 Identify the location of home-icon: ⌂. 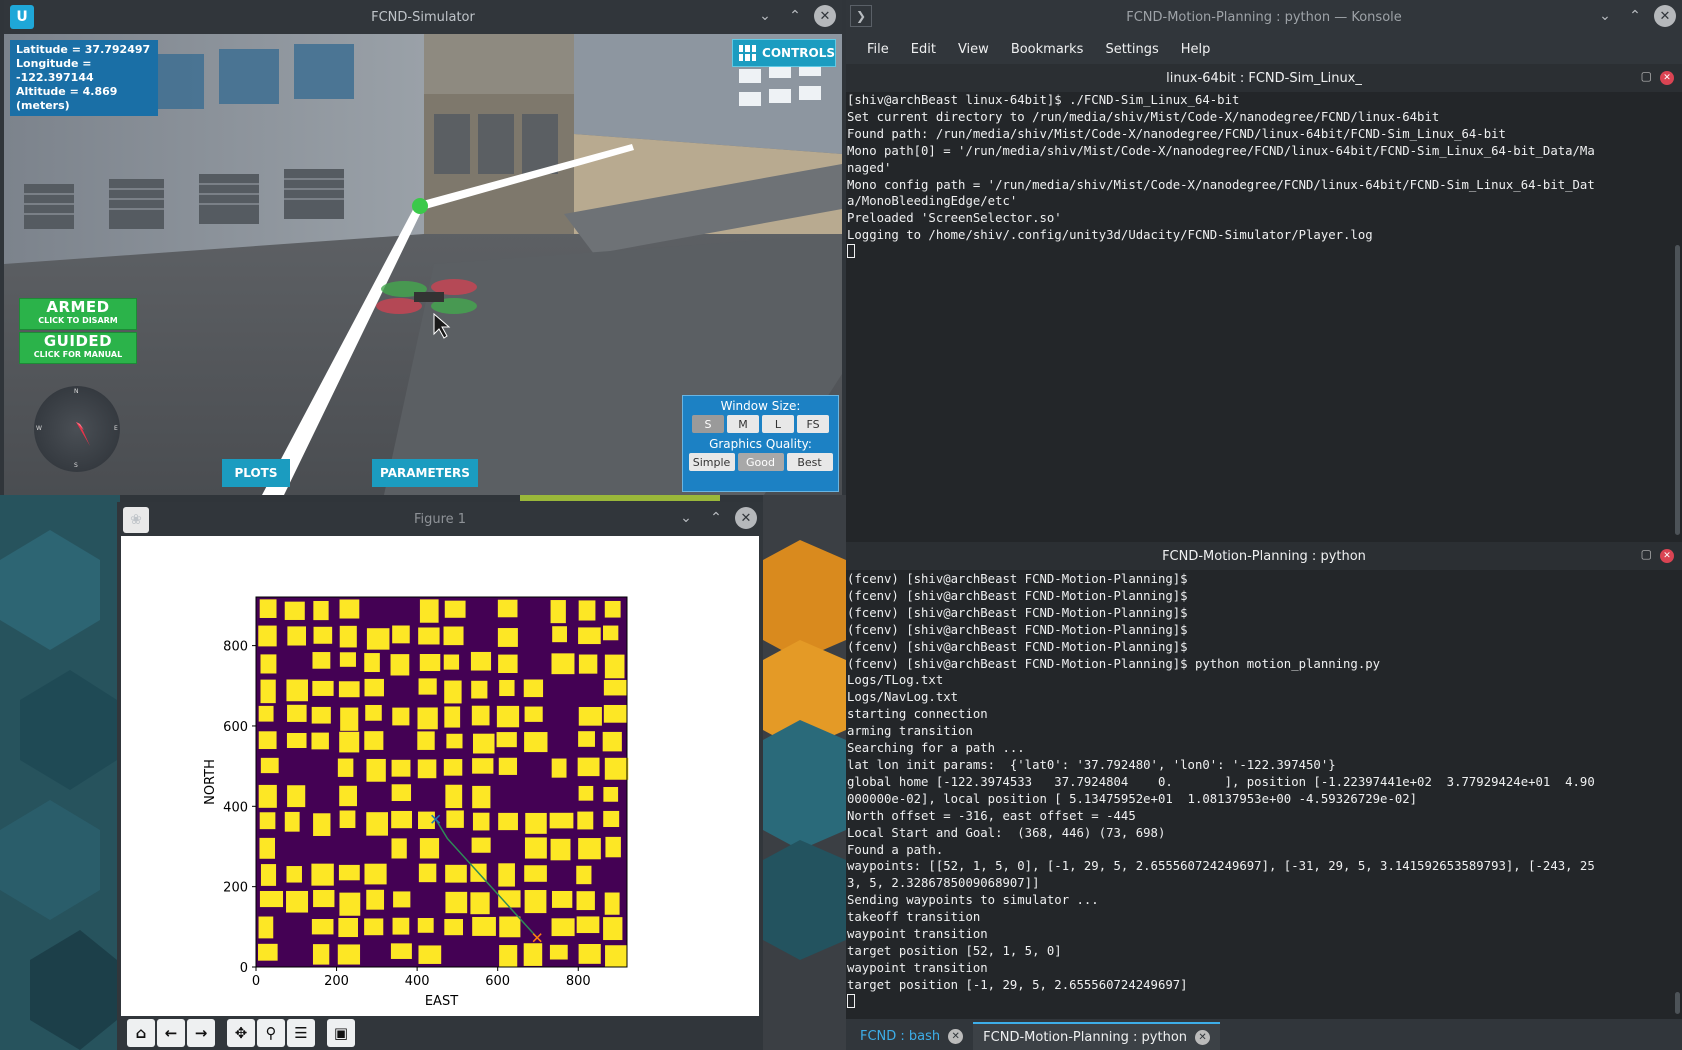
(141, 1033).